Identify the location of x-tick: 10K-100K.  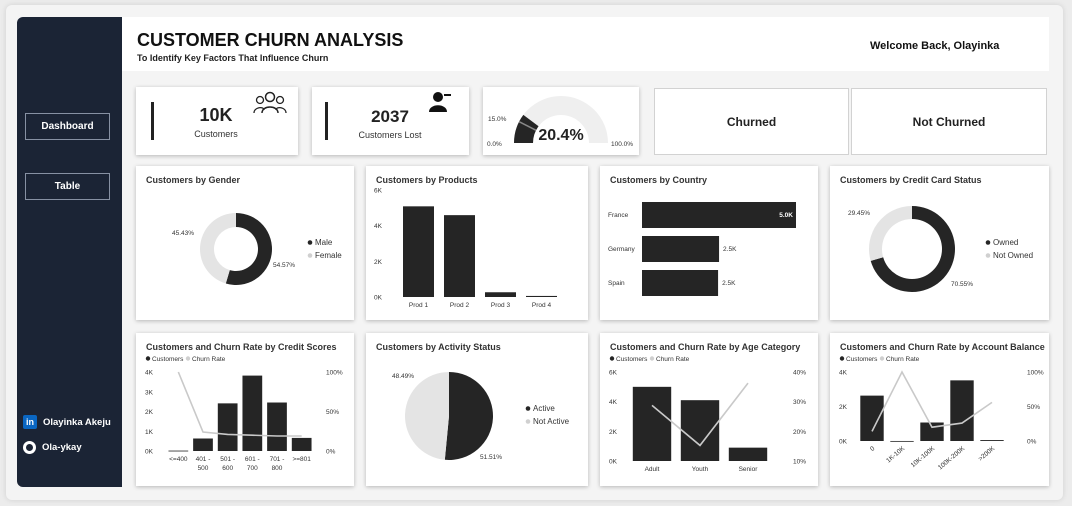
(923, 457).